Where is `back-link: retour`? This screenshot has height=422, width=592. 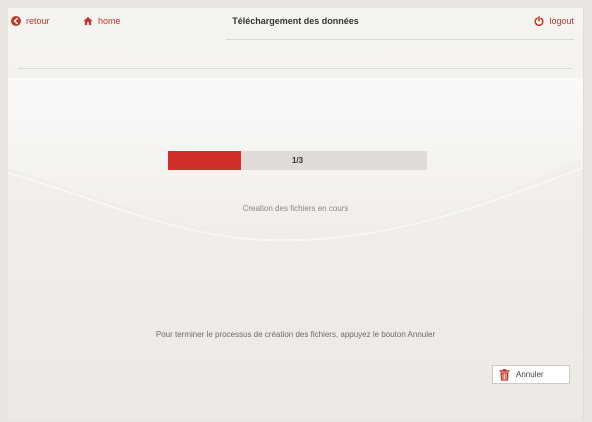 back-link: retour is located at coordinates (30, 21).